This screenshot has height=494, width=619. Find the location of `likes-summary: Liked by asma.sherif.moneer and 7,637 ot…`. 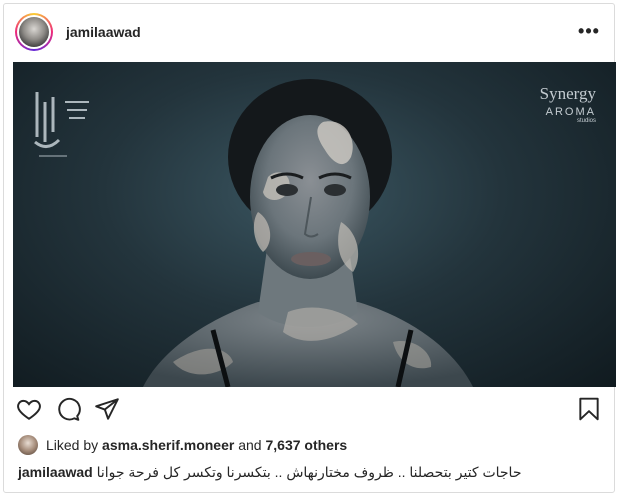

likes-summary: Liked by asma.sherif.moneer and 7,637 ot… is located at coordinates (268, 445).